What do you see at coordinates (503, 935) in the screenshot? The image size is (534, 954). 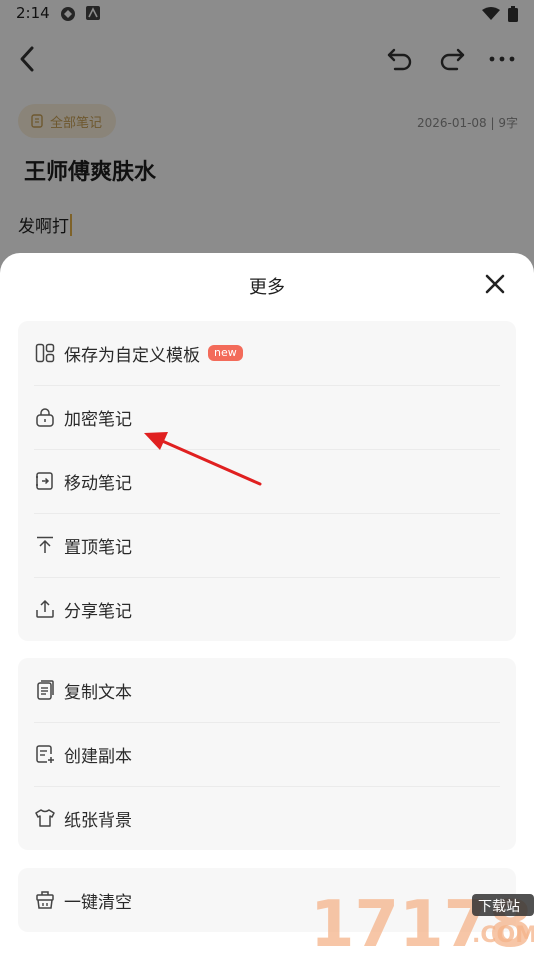 I see `watermark-domain: .COM` at bounding box center [503, 935].